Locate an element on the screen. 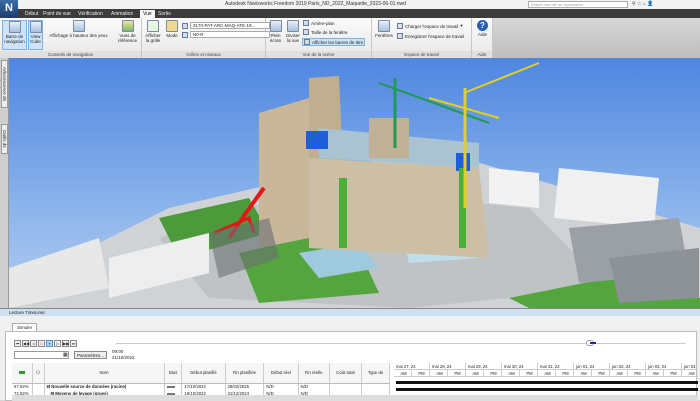 The height and width of the screenshot is (401, 700). tab-animation: Animation is located at coordinates (122, 14).